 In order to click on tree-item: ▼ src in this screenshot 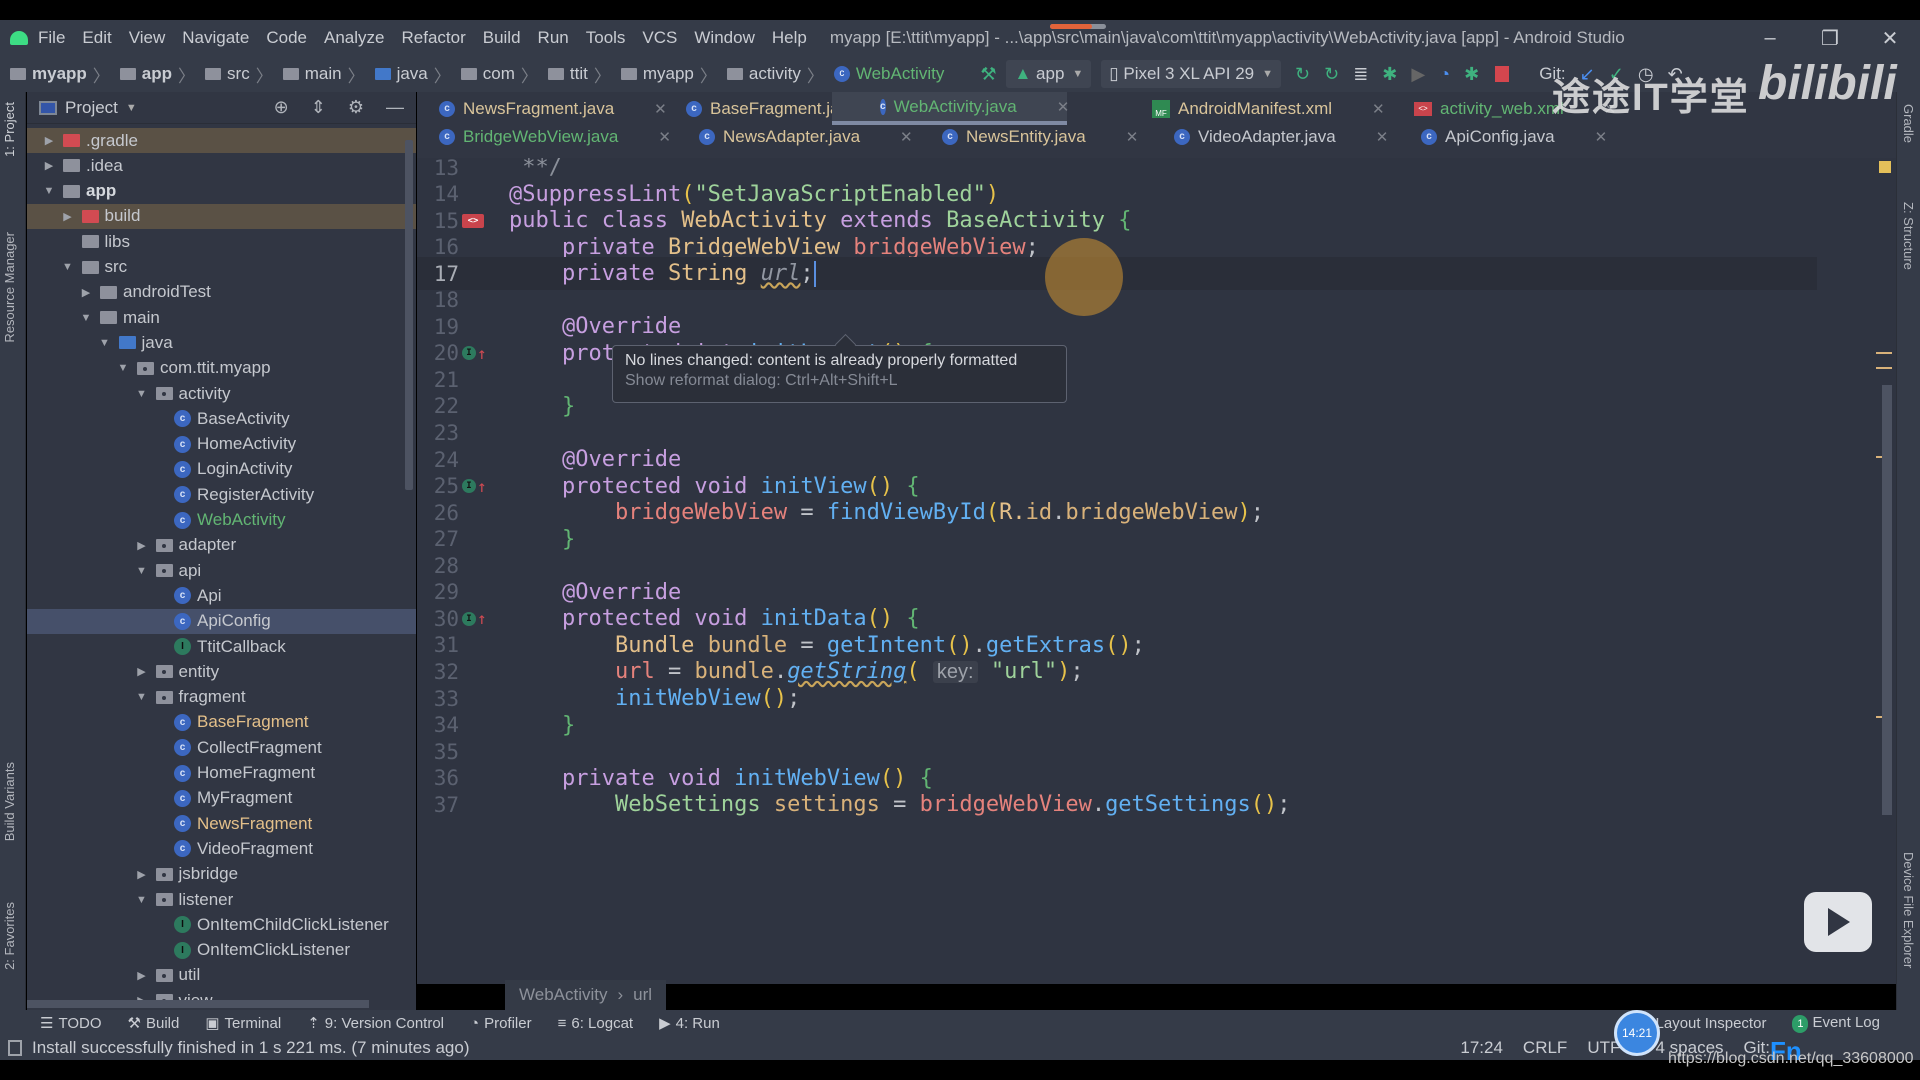, I will do `click(221, 267)`.